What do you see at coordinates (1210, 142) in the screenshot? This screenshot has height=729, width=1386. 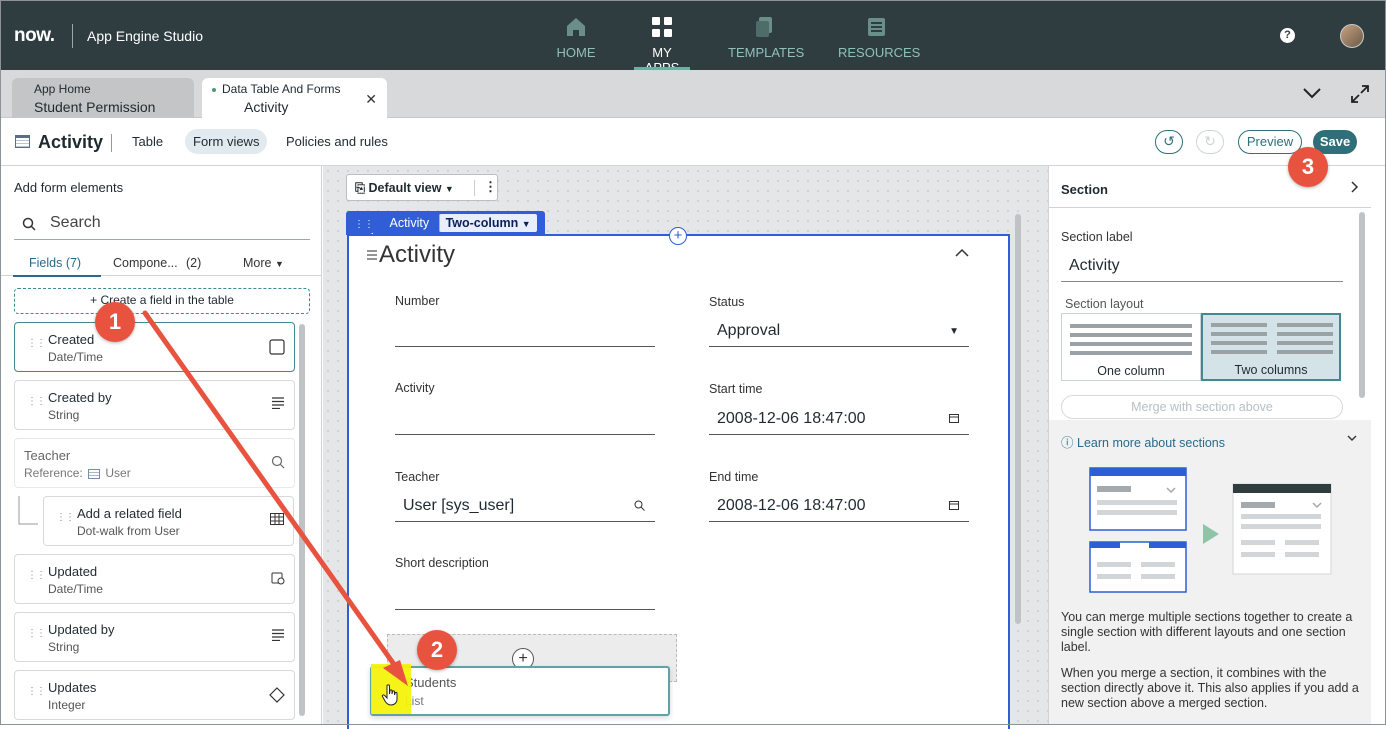 I see `redo-button: ↻` at bounding box center [1210, 142].